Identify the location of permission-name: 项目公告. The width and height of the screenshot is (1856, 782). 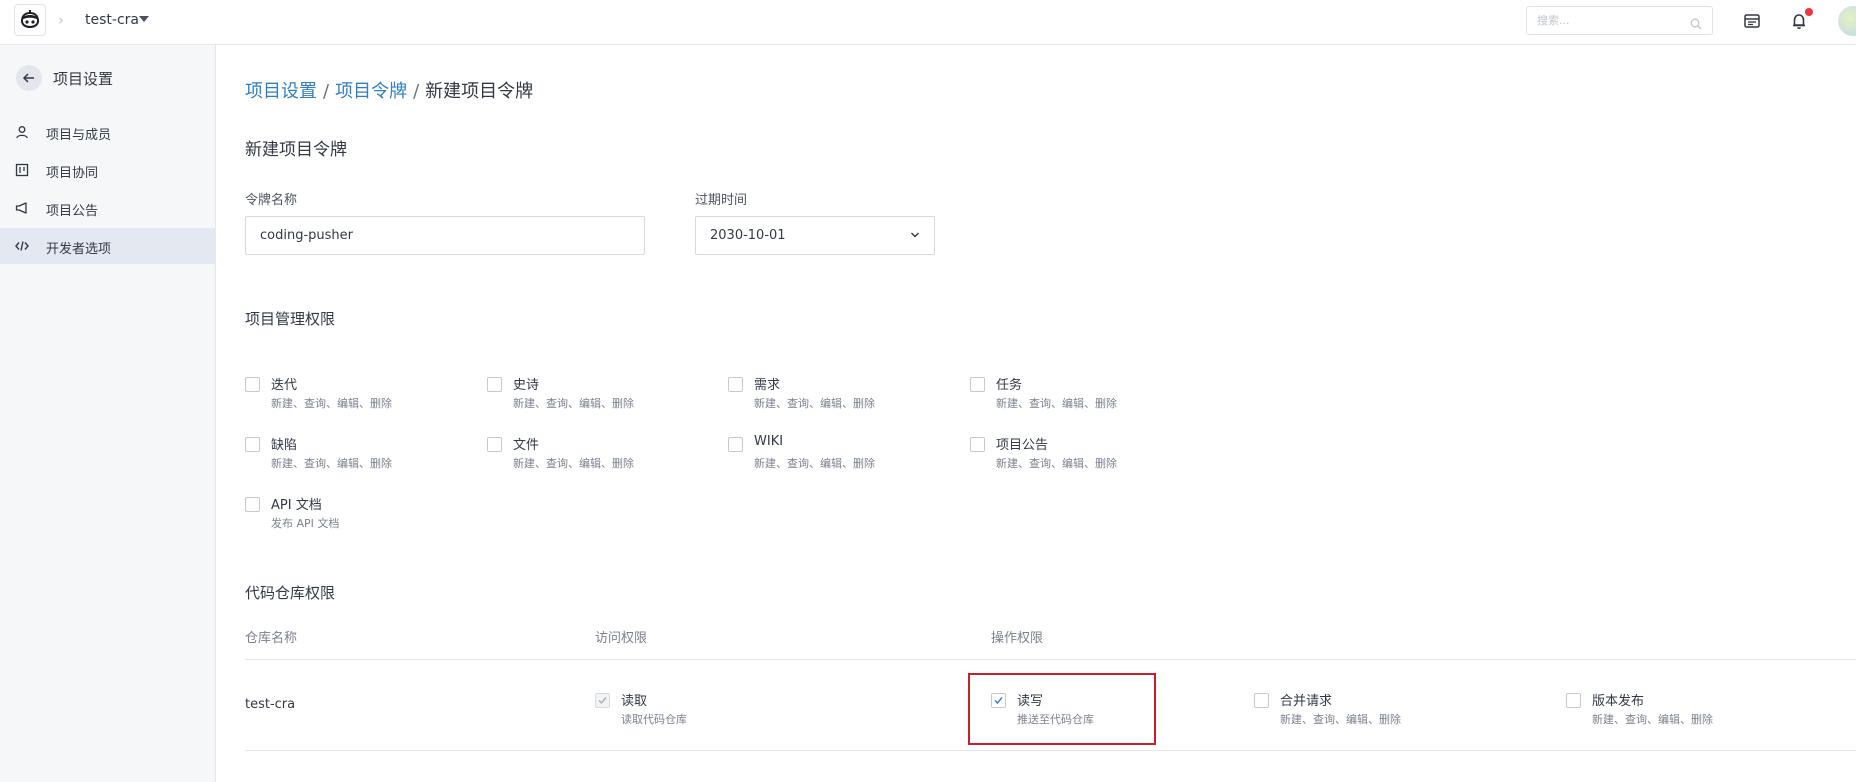
(1022, 445).